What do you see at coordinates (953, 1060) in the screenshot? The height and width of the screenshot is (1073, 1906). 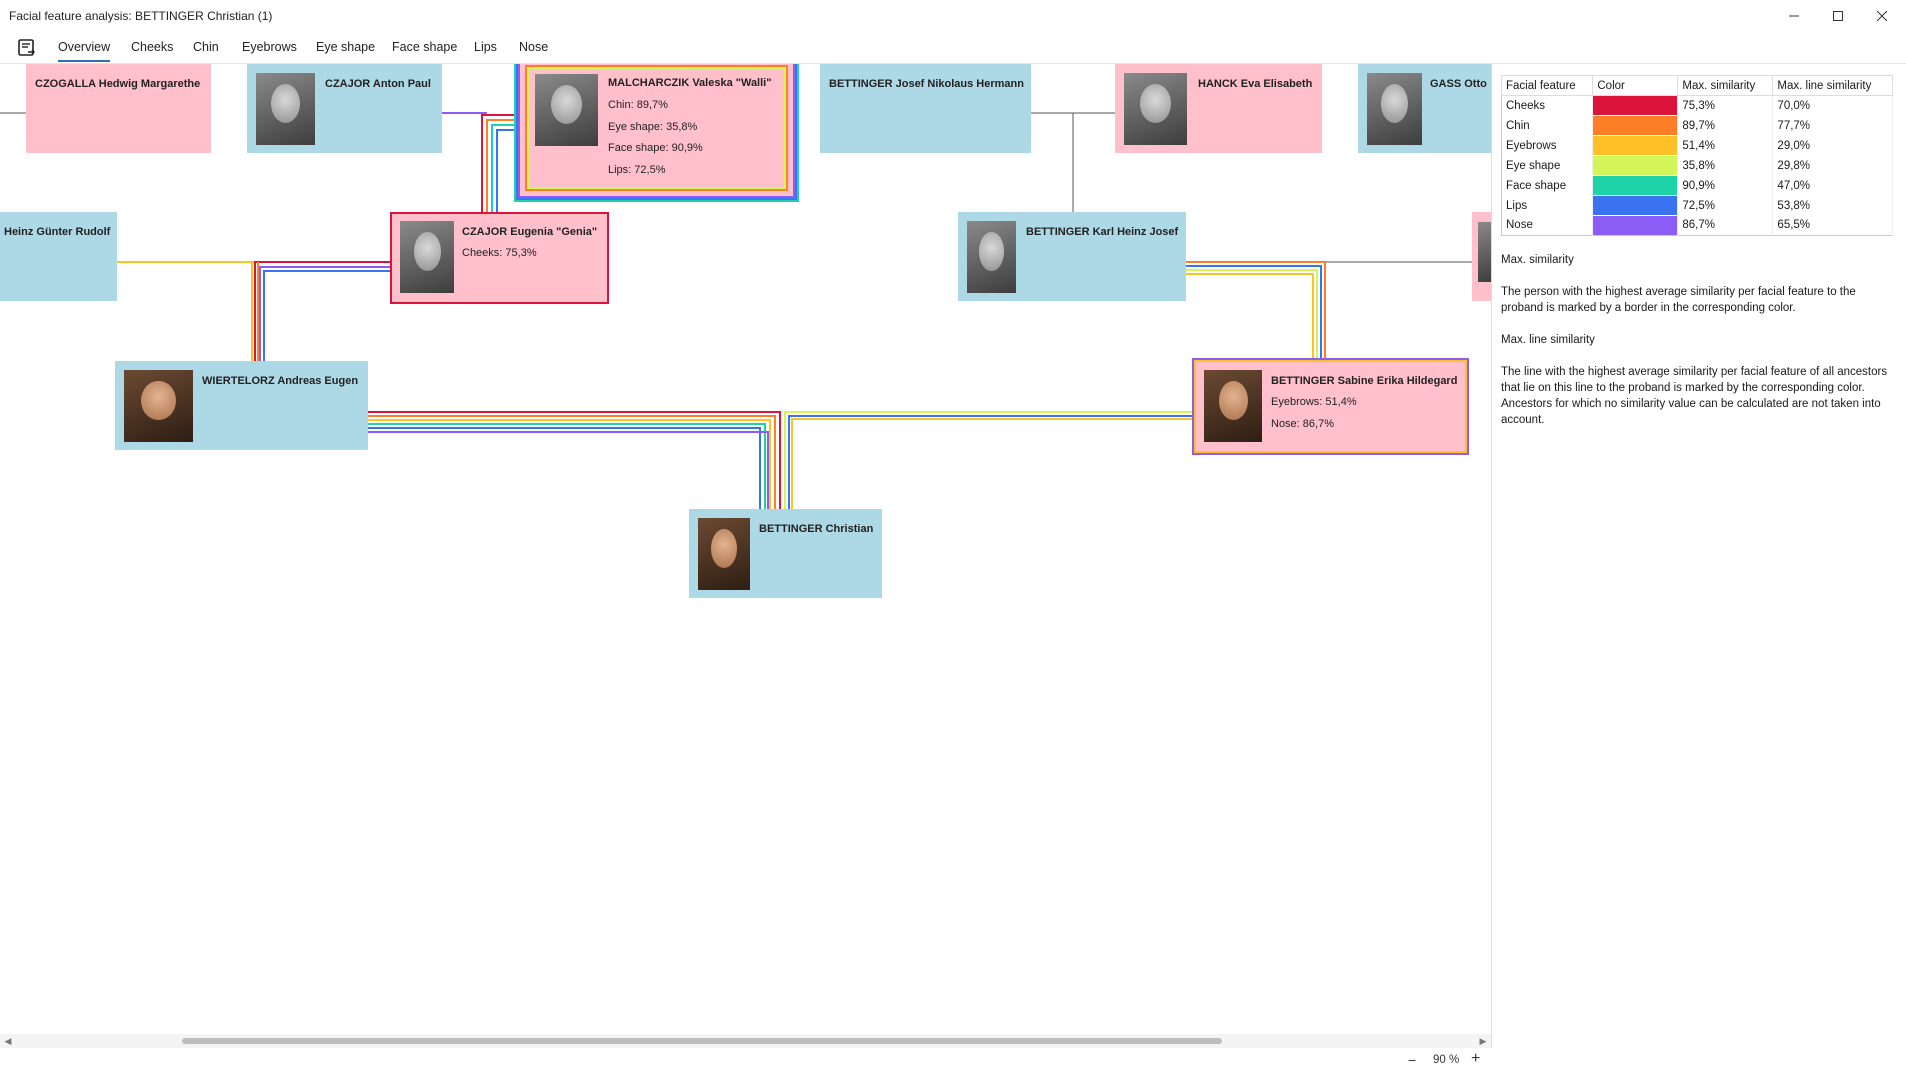 I see `status-bar: − 90 % +` at bounding box center [953, 1060].